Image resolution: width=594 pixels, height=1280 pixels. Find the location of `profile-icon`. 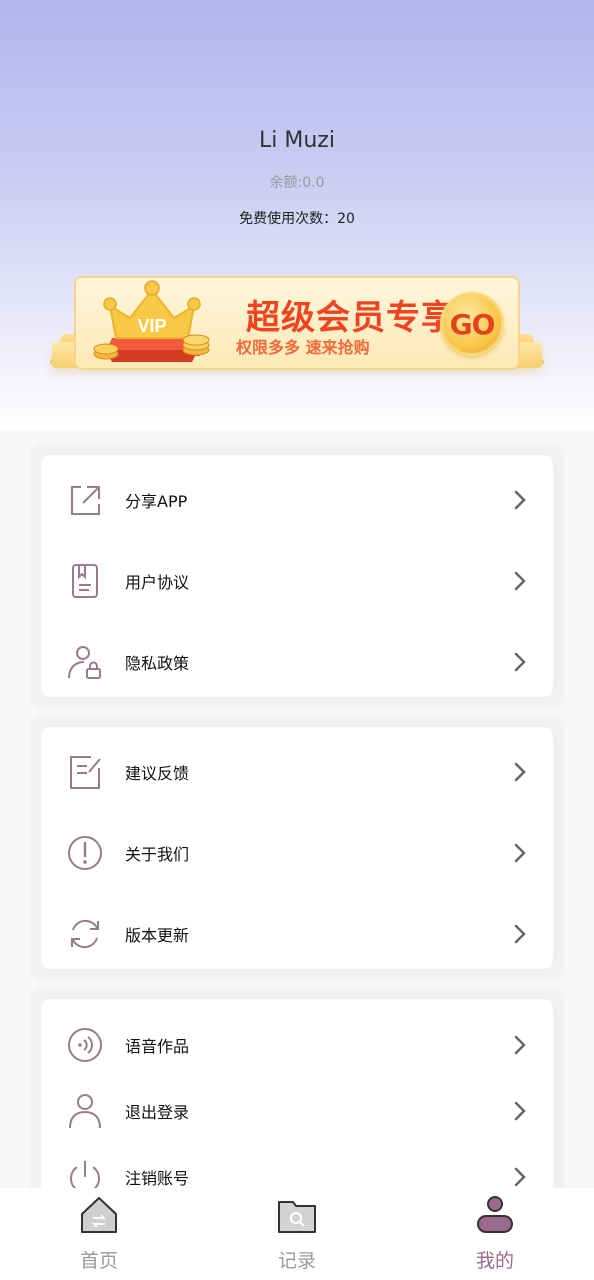

profile-icon is located at coordinates (495, 1214).